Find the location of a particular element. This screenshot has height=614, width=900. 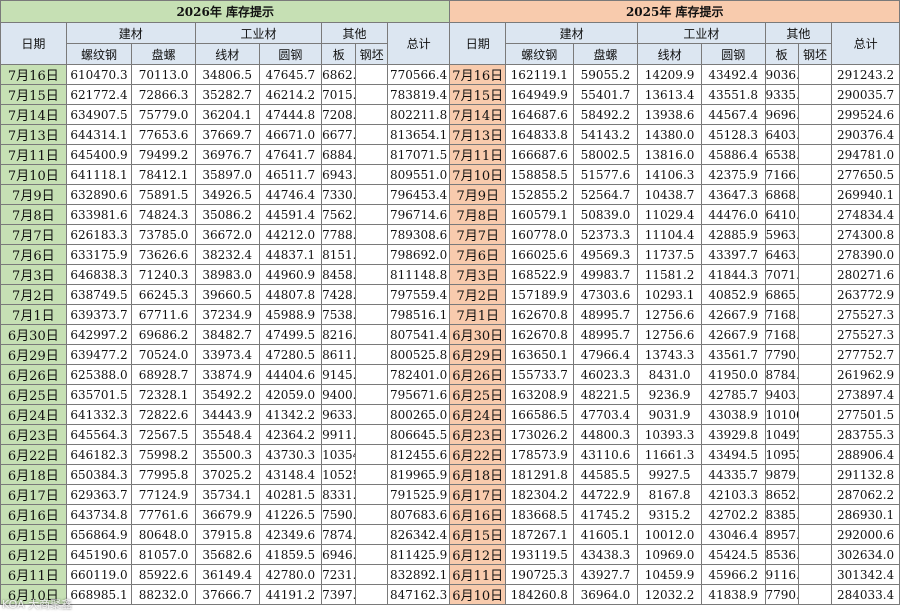

cell-total-2025: 291132.8 is located at coordinates (865, 474).